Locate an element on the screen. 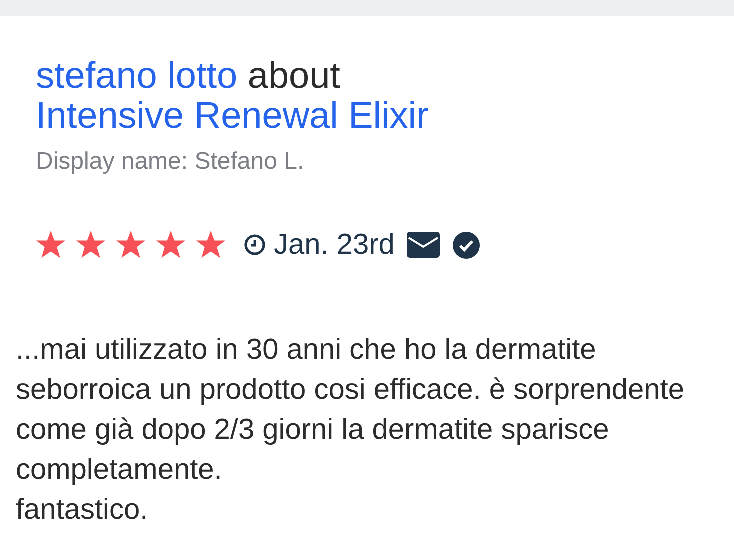  product-link: Intensive Renewal Elixir is located at coordinates (232, 115).